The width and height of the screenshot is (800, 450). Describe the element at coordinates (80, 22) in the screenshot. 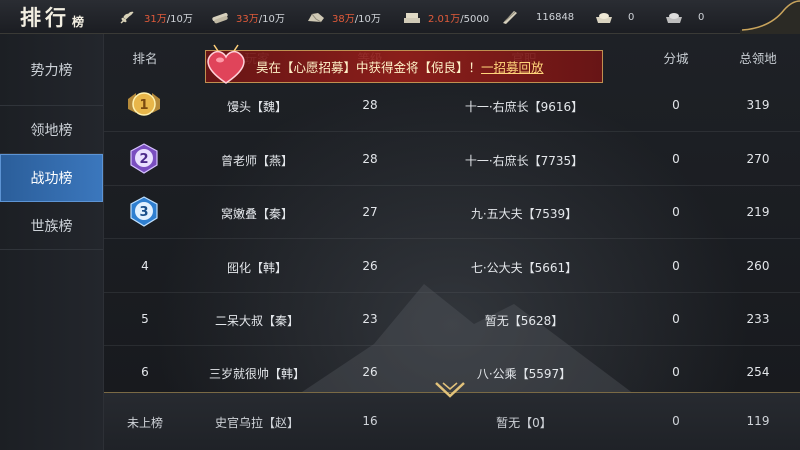

I see `page-title-sub: 榜` at that location.